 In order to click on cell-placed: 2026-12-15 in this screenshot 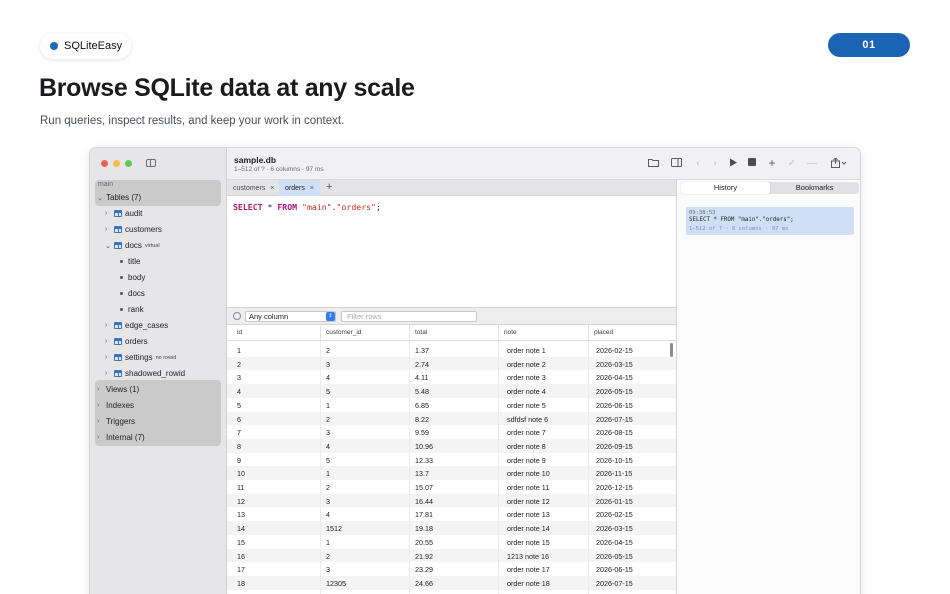, I will do `click(614, 487)`.